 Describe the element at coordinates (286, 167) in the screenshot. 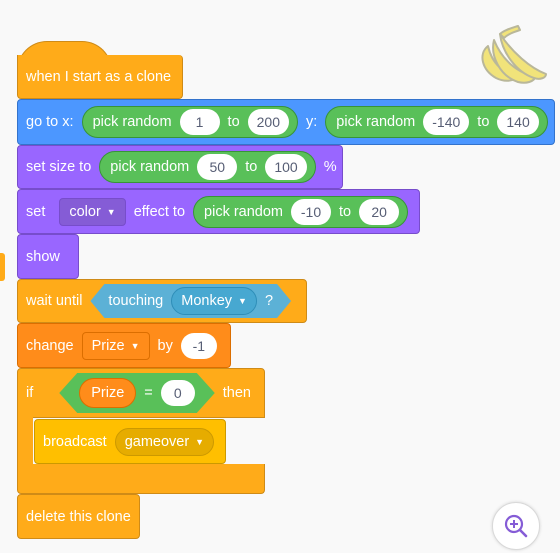

I see `random-size-to-input: 100` at that location.